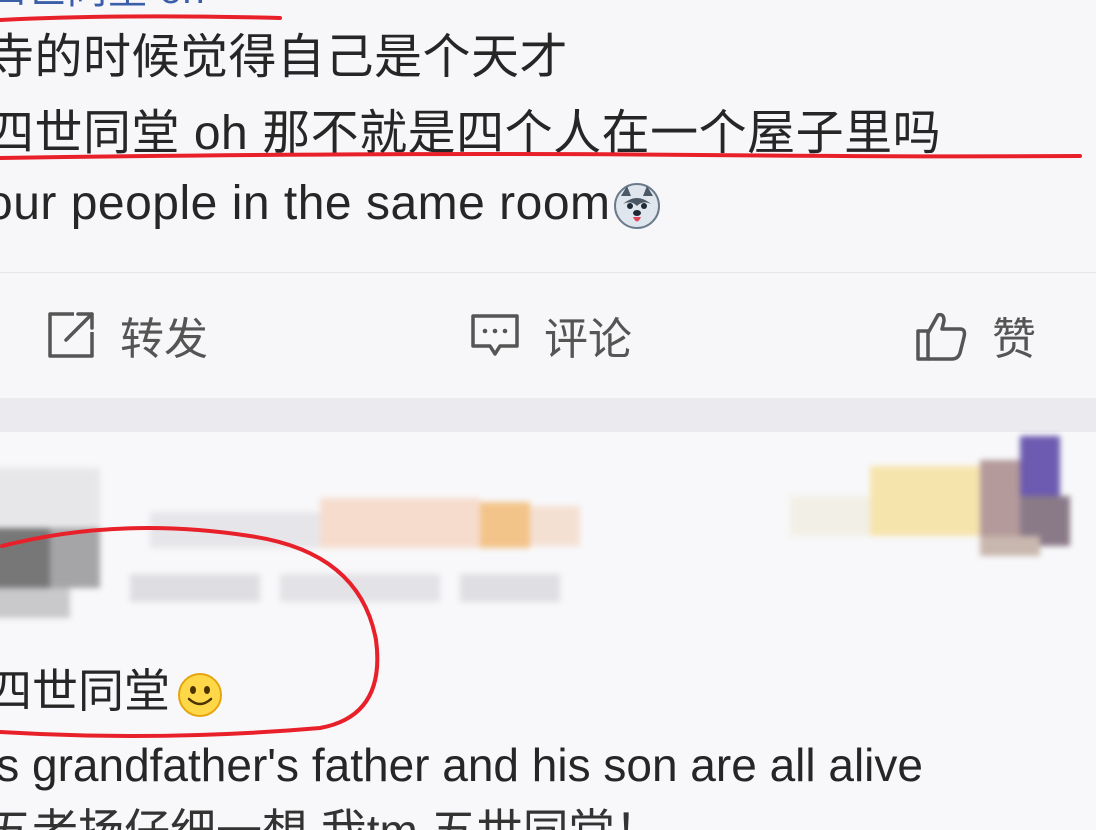  What do you see at coordinates (284, 57) in the screenshot?
I see `post-text-line-1: 寺的时候觉得自己是个天才` at bounding box center [284, 57].